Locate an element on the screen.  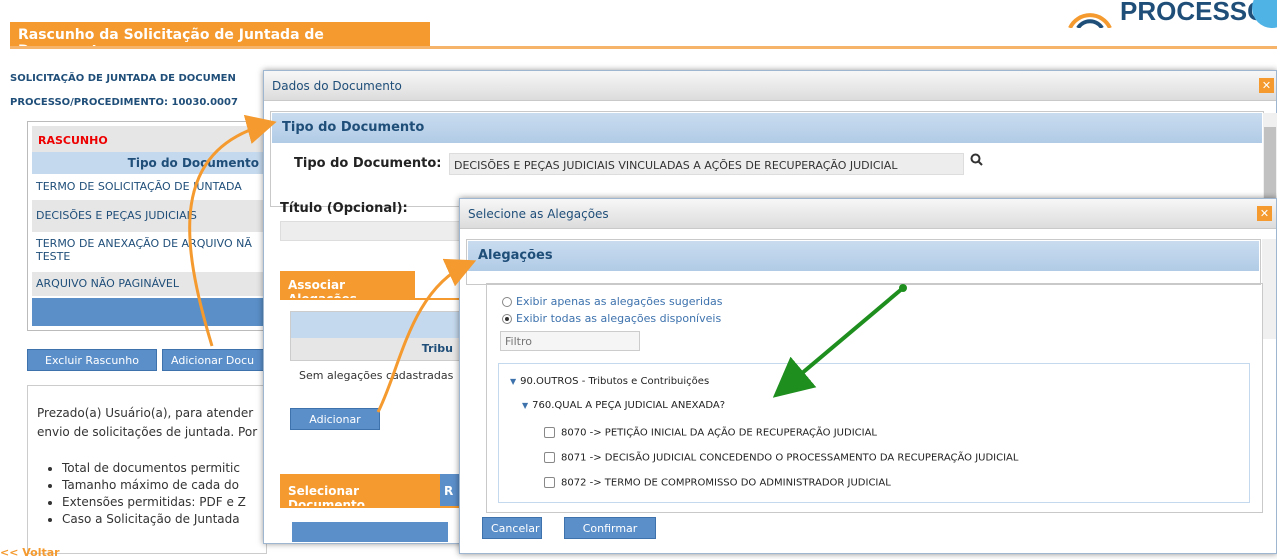
svg-text: PROCESSO is located at coordinates (1193, 13).